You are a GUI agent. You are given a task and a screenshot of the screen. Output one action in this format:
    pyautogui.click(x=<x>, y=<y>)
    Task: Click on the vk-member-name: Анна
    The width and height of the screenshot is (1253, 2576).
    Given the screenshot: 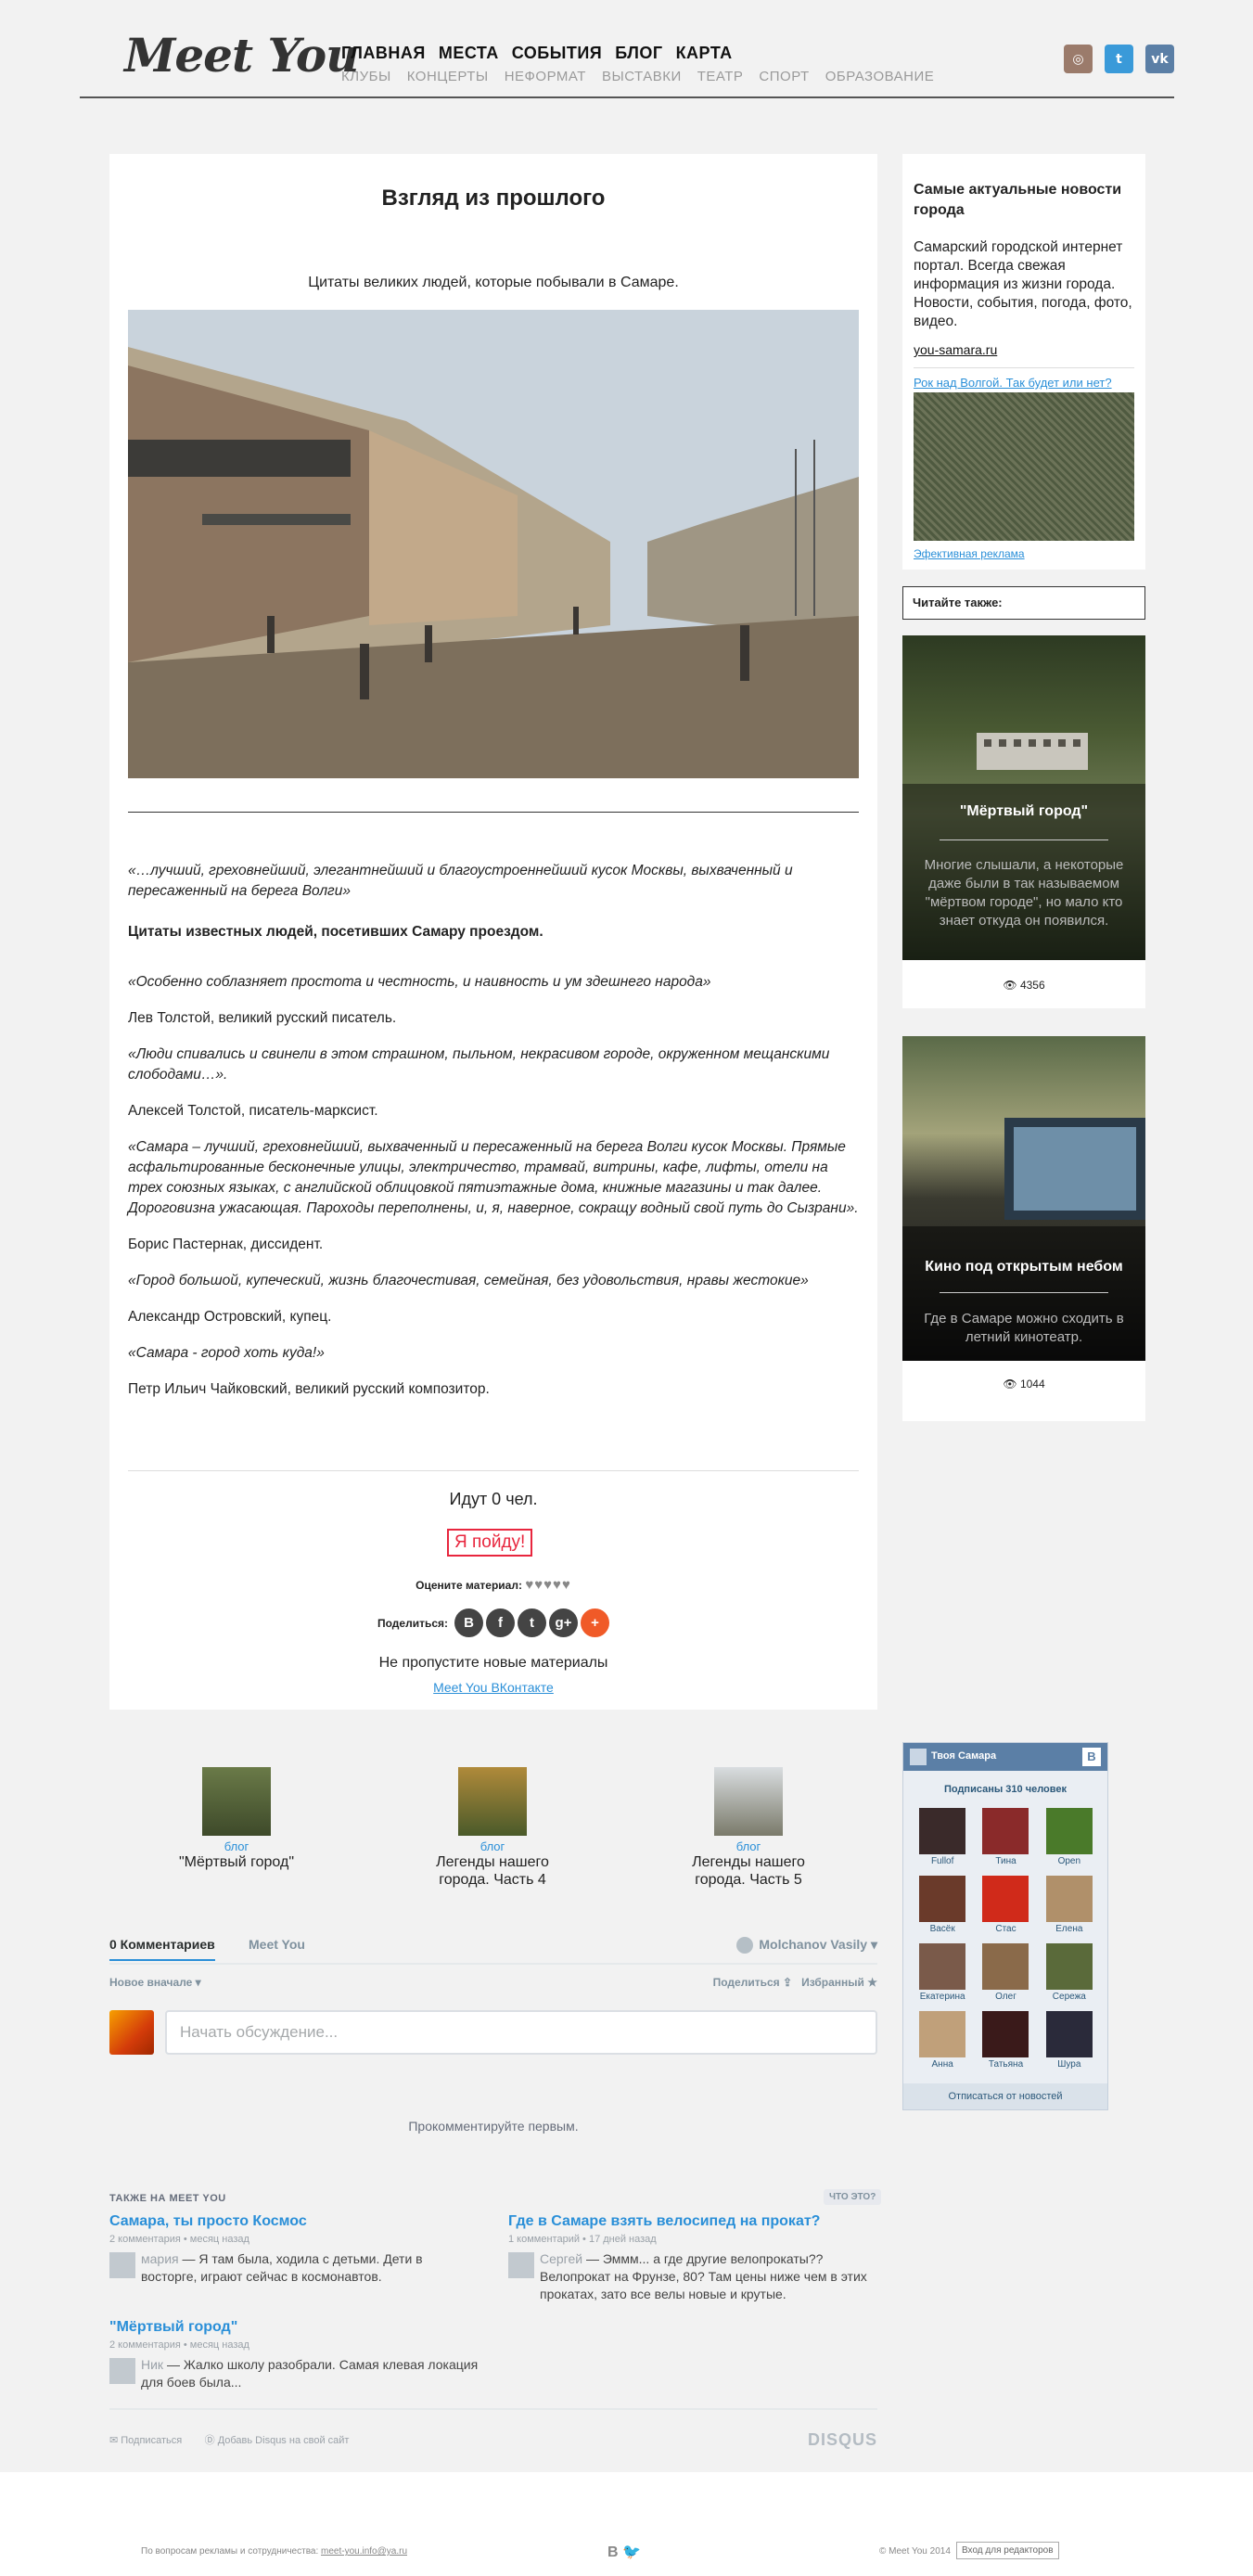 What is the action you would take?
    pyautogui.click(x=942, y=2064)
    